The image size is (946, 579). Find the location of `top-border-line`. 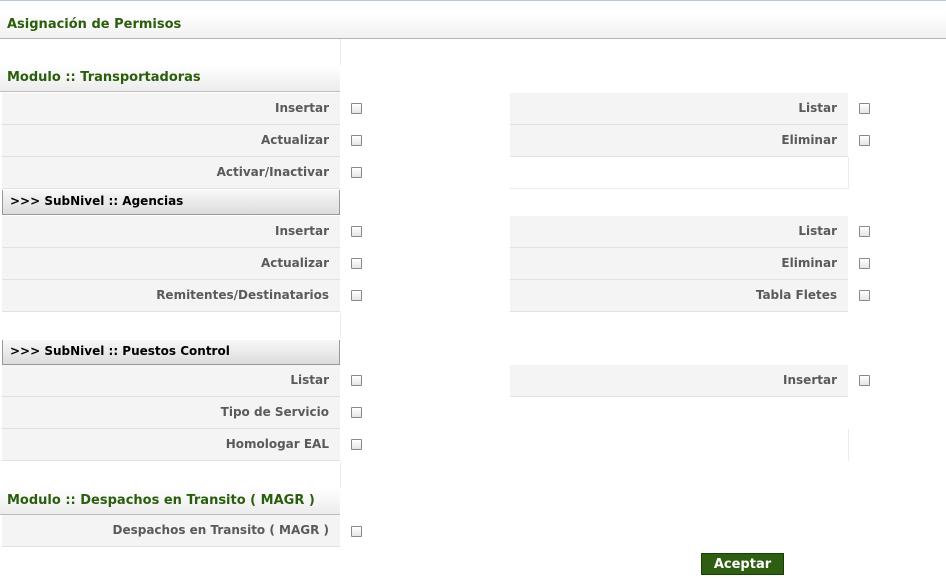

top-border-line is located at coordinates (473, 0).